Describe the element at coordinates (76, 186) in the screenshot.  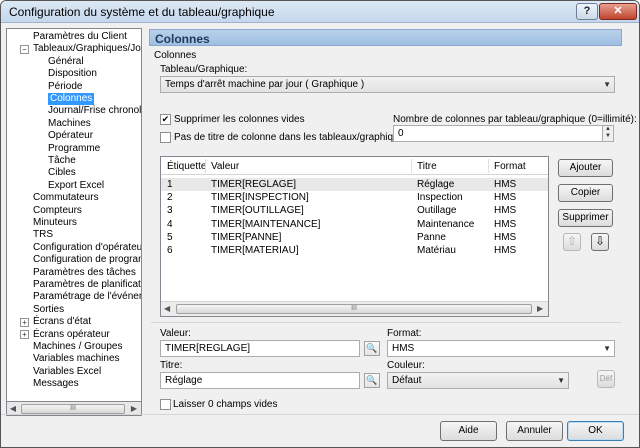
I see `tree-item: Export Excel` at that location.